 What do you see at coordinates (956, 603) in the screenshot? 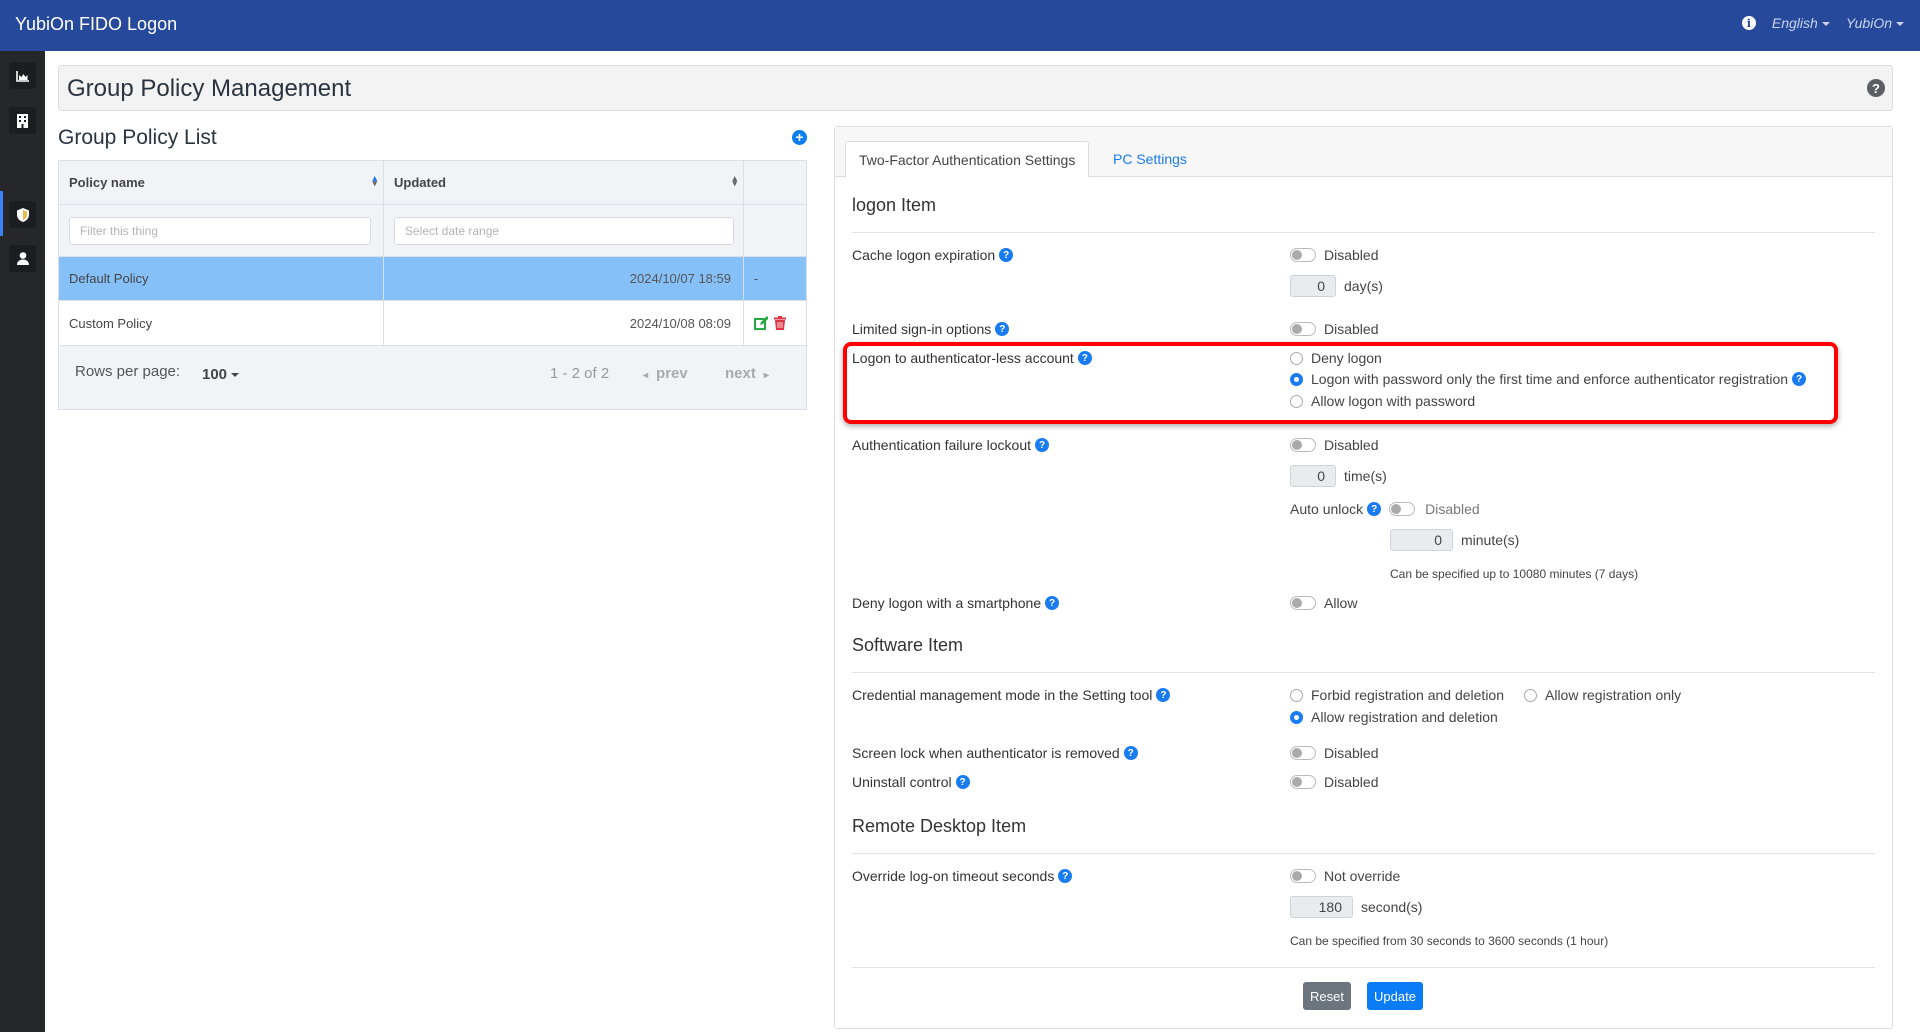
I see `deny-smartphone-label: Deny logon with a smartphone?` at bounding box center [956, 603].